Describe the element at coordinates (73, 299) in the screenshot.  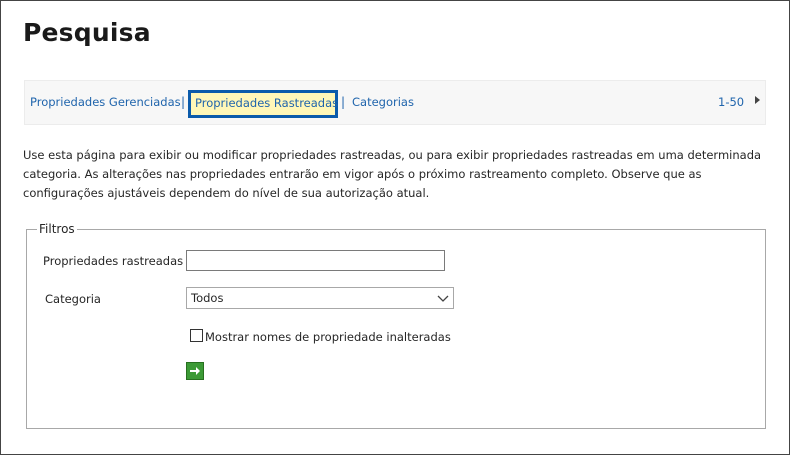
I see `category-label: Categoria` at that location.